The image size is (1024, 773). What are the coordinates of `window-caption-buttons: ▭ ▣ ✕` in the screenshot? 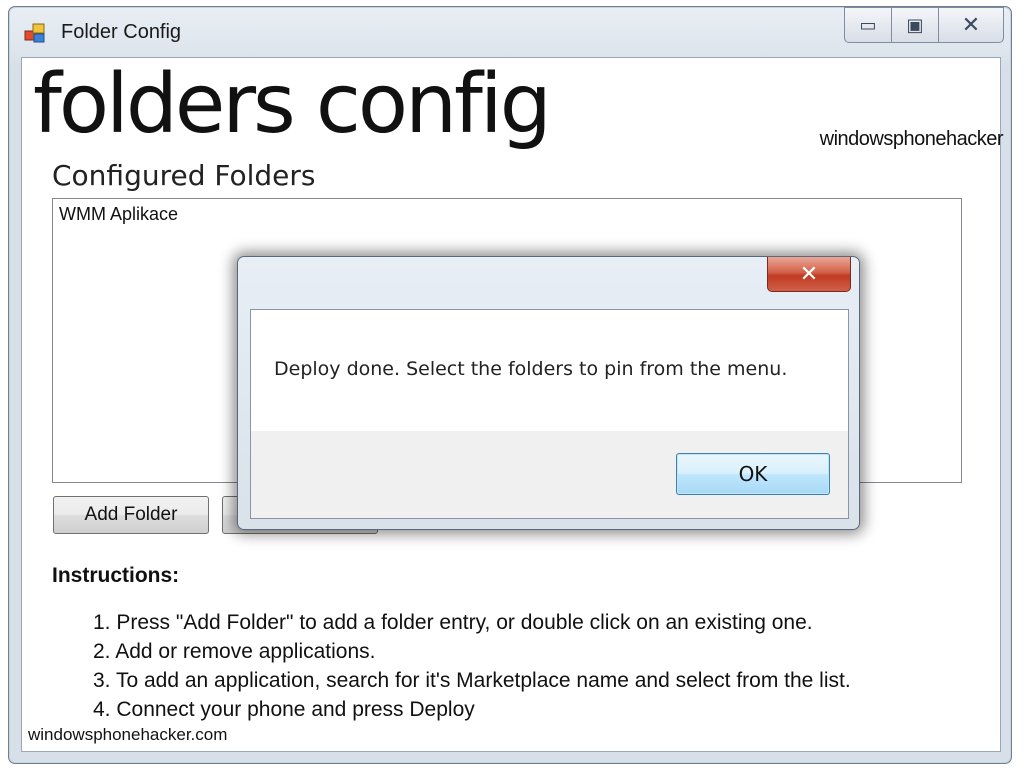 It's located at (924, 25).